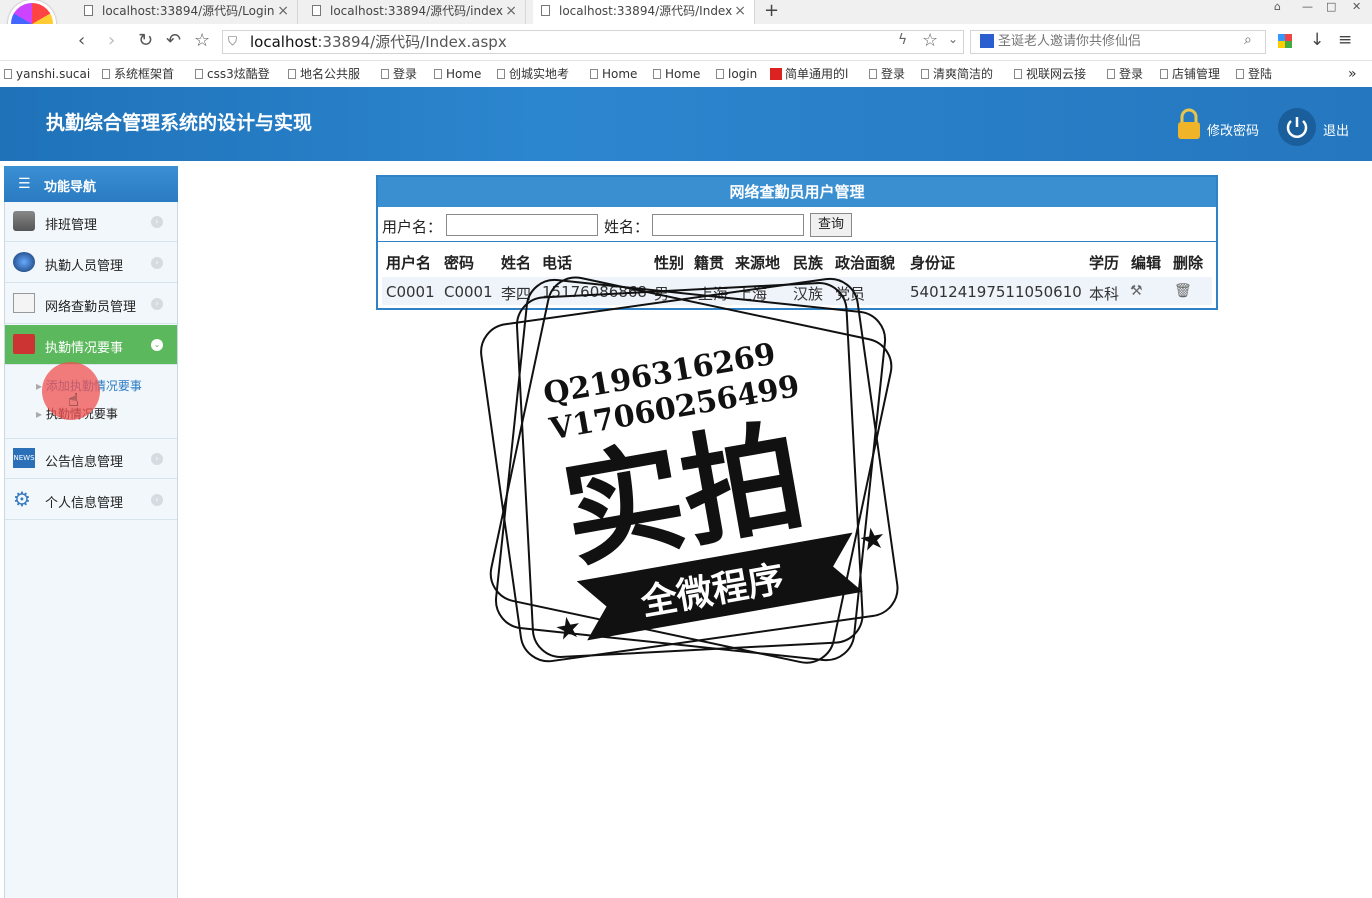 This screenshot has height=898, width=1372. What do you see at coordinates (627, 227) in the screenshot?
I see `name-label: 姓名：` at bounding box center [627, 227].